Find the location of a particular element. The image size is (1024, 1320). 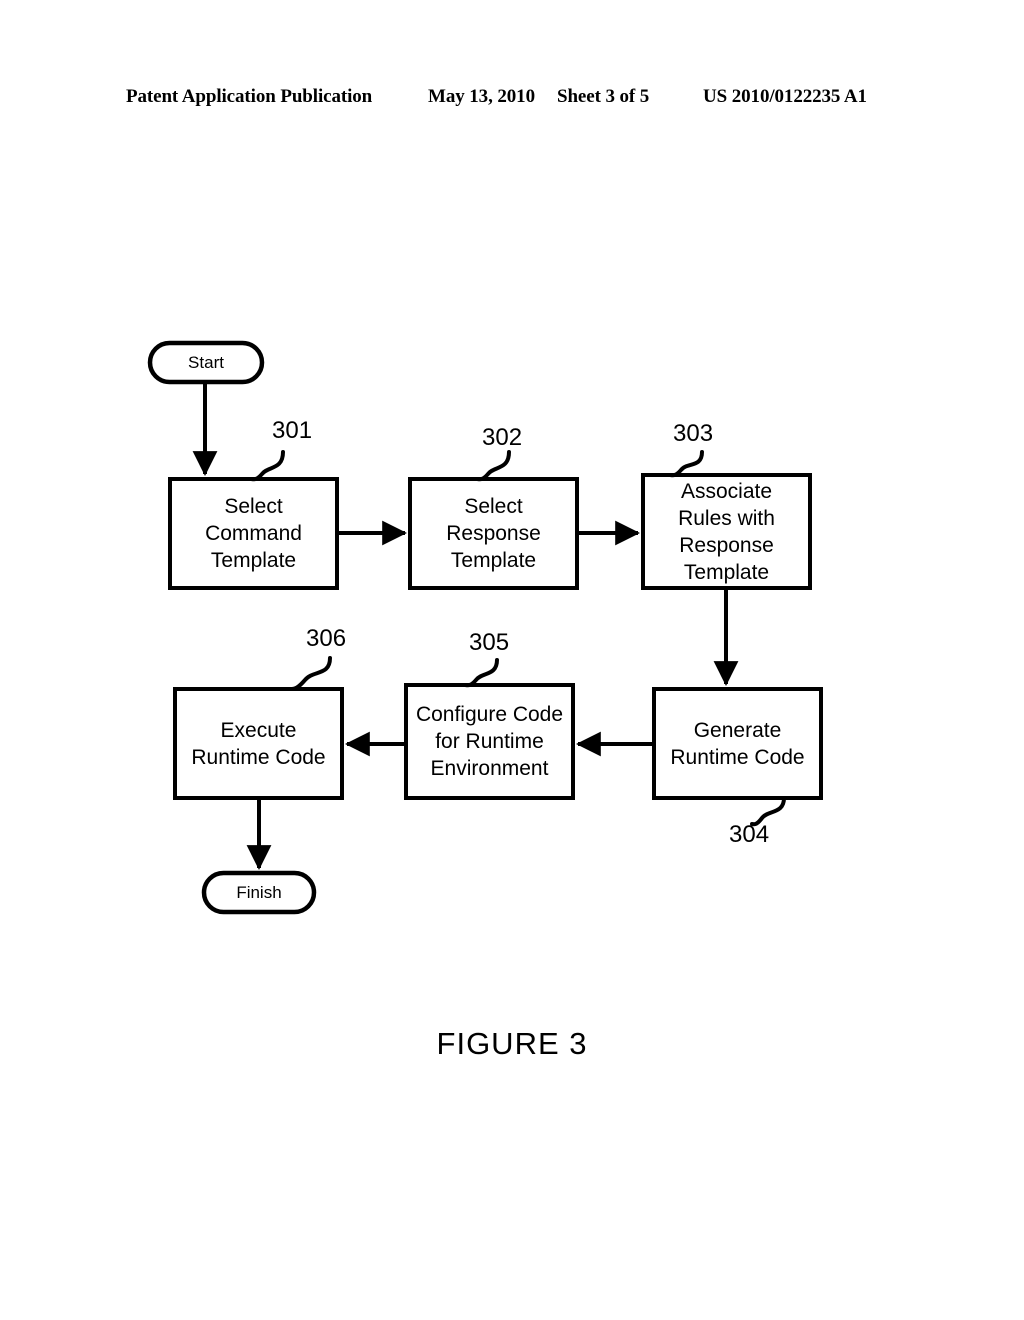

reference-numeral-302: 302 is located at coordinates (502, 437).